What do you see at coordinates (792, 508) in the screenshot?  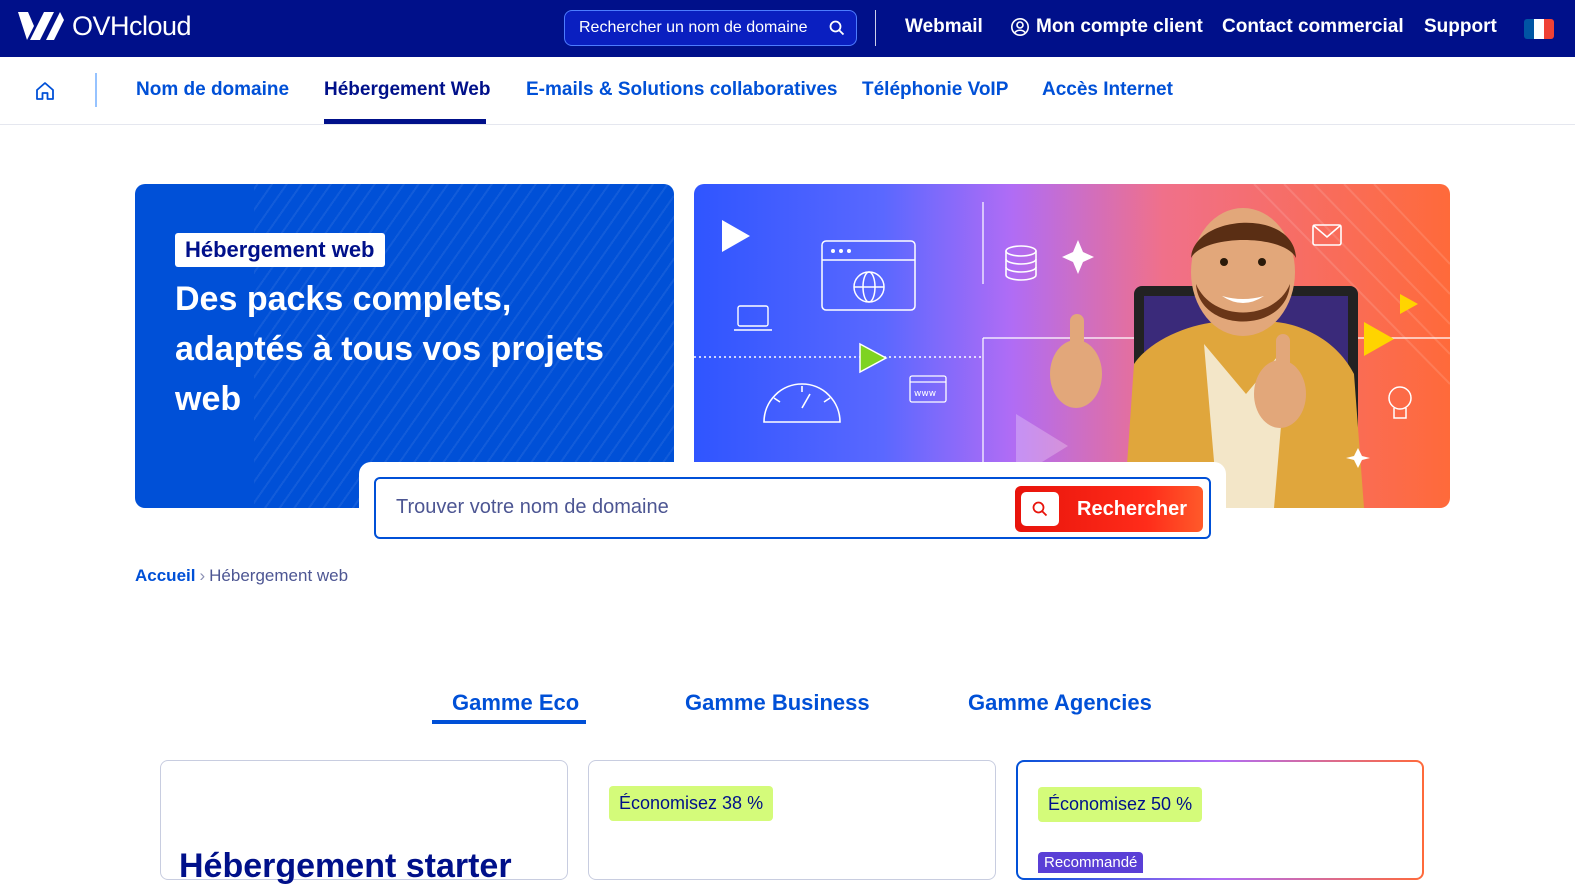 I see `domain-search-field: Trouver votre nom de domaine Rechercher` at bounding box center [792, 508].